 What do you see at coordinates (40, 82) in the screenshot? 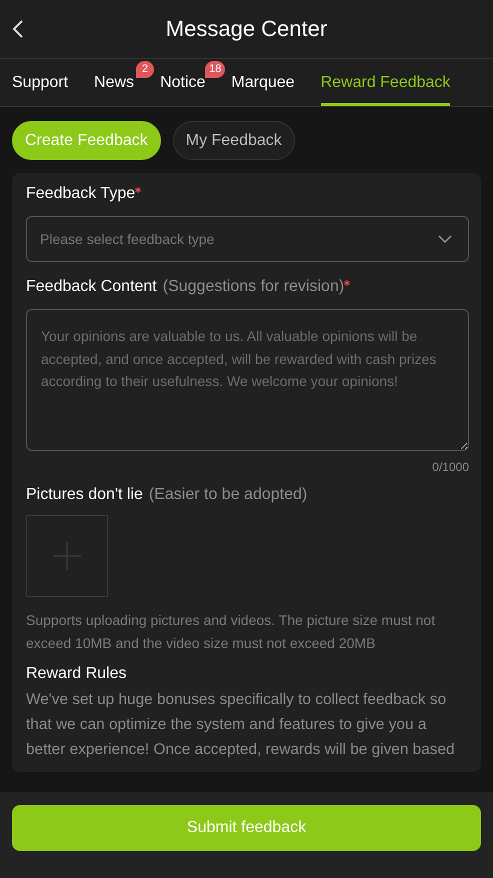
I see `tab: Support` at bounding box center [40, 82].